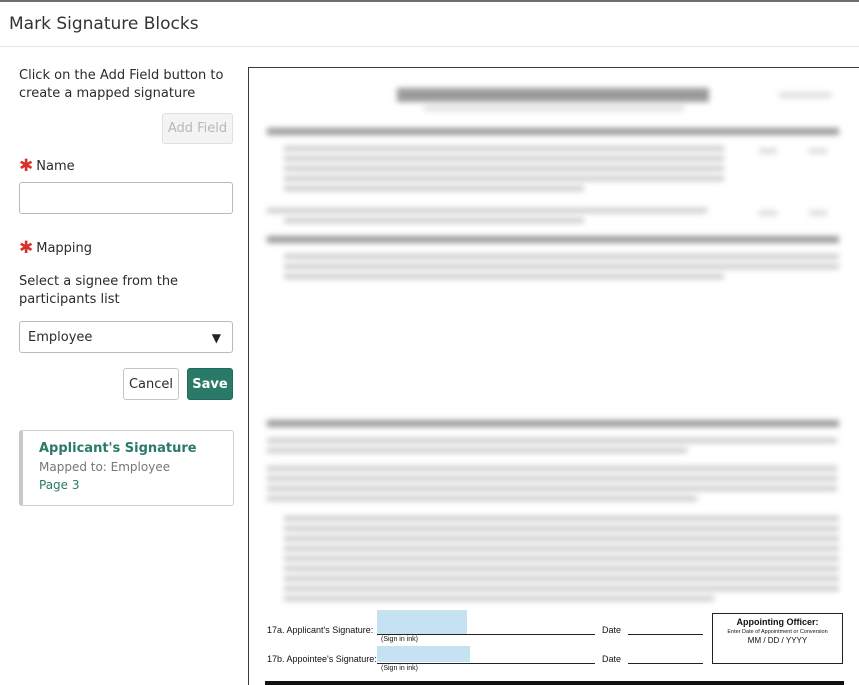 The height and width of the screenshot is (685, 859). Describe the element at coordinates (399, 639) in the screenshot. I see `applicant-sign-in-ink: (Sign in ink)` at that location.